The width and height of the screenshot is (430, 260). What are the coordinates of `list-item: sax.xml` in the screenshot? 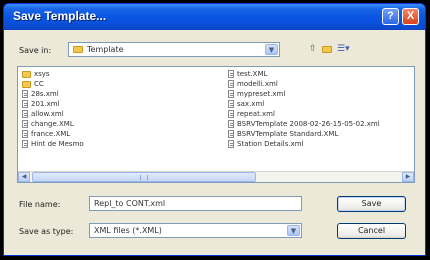 It's located at (304, 104).